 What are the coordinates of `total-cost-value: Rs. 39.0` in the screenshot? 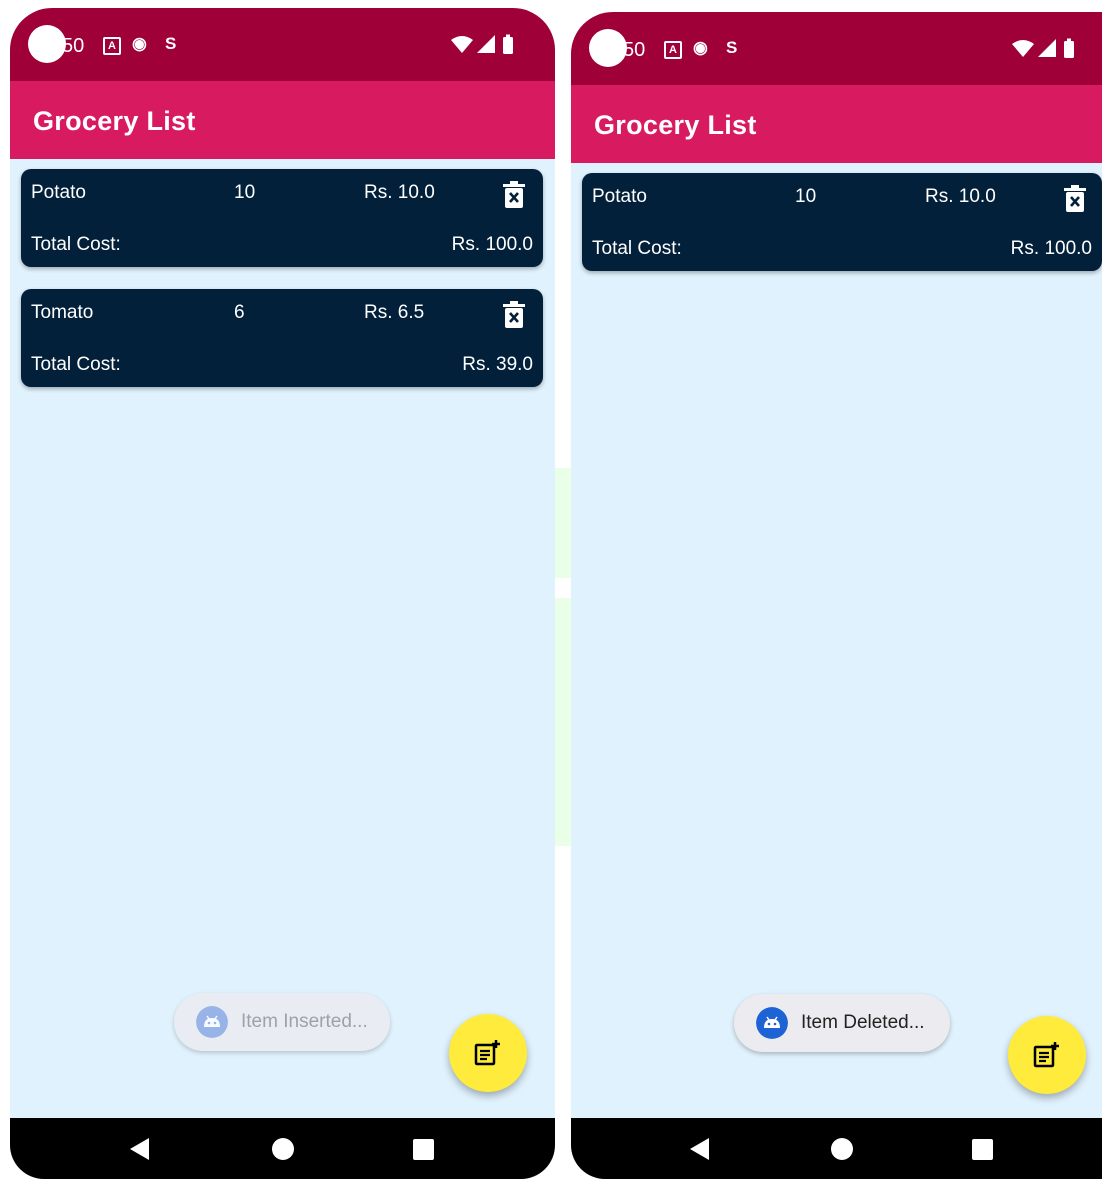 It's located at (497, 364).